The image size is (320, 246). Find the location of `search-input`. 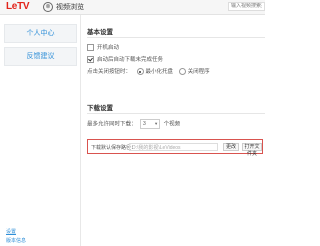

search-input is located at coordinates (246, 6).